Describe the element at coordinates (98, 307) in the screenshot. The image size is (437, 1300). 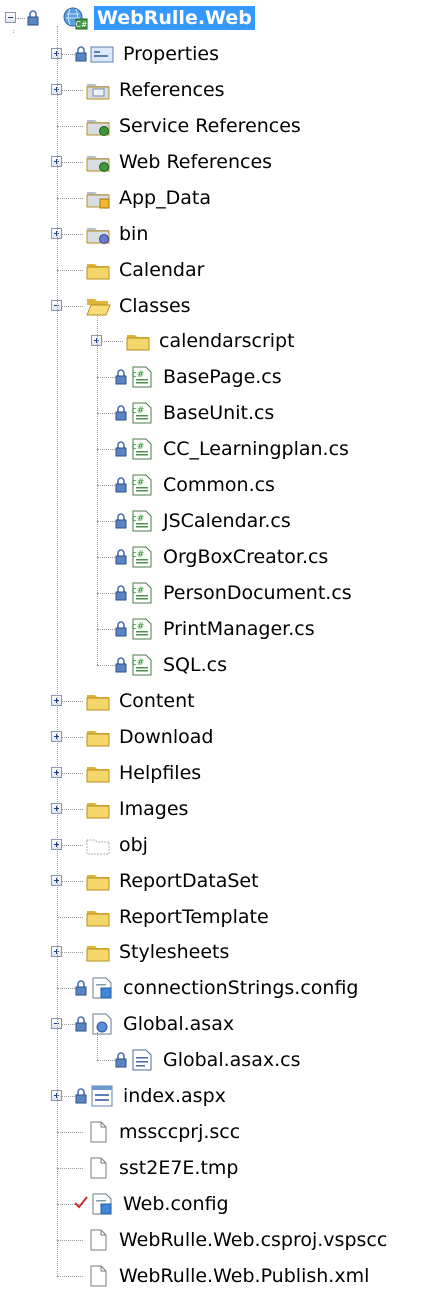
I see `folder-open-icon` at that location.